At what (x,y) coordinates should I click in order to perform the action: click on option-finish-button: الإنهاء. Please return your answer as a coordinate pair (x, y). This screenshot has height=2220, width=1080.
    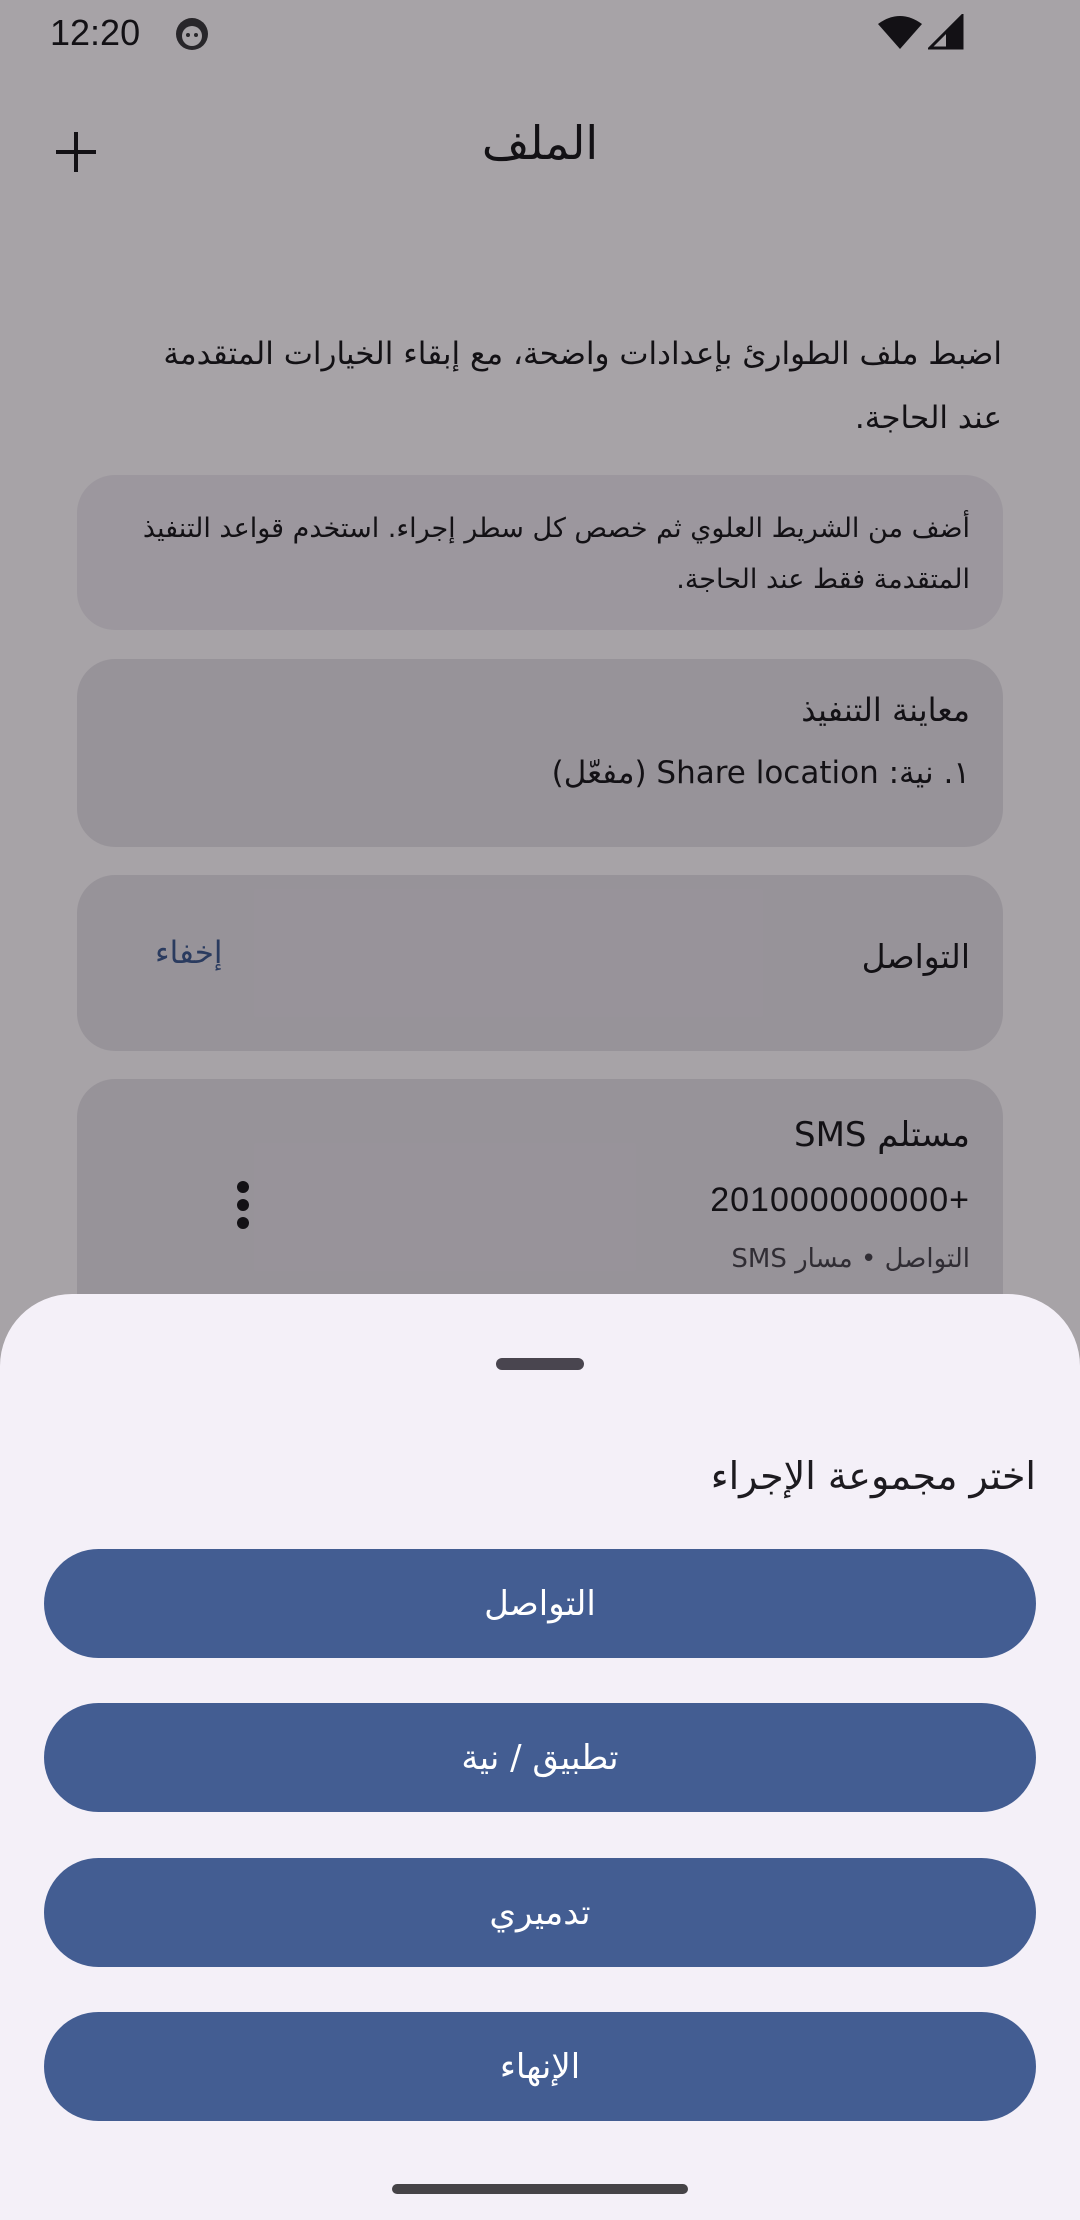
    Looking at the image, I should click on (540, 2066).